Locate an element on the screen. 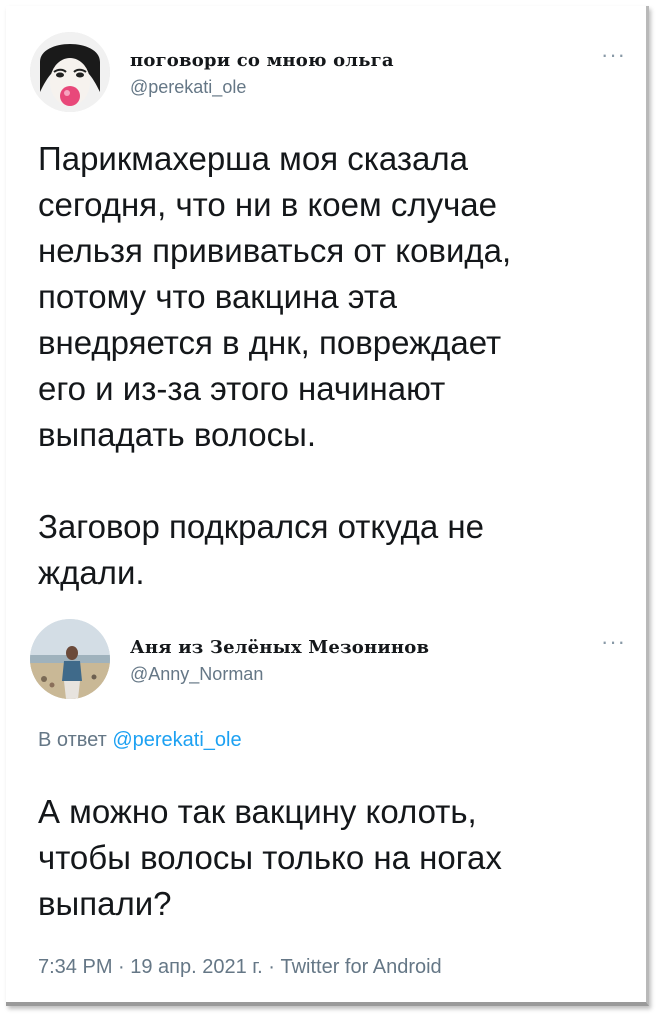  author-names: поговори со мною ольга @perekati_ole is located at coordinates (262, 74).